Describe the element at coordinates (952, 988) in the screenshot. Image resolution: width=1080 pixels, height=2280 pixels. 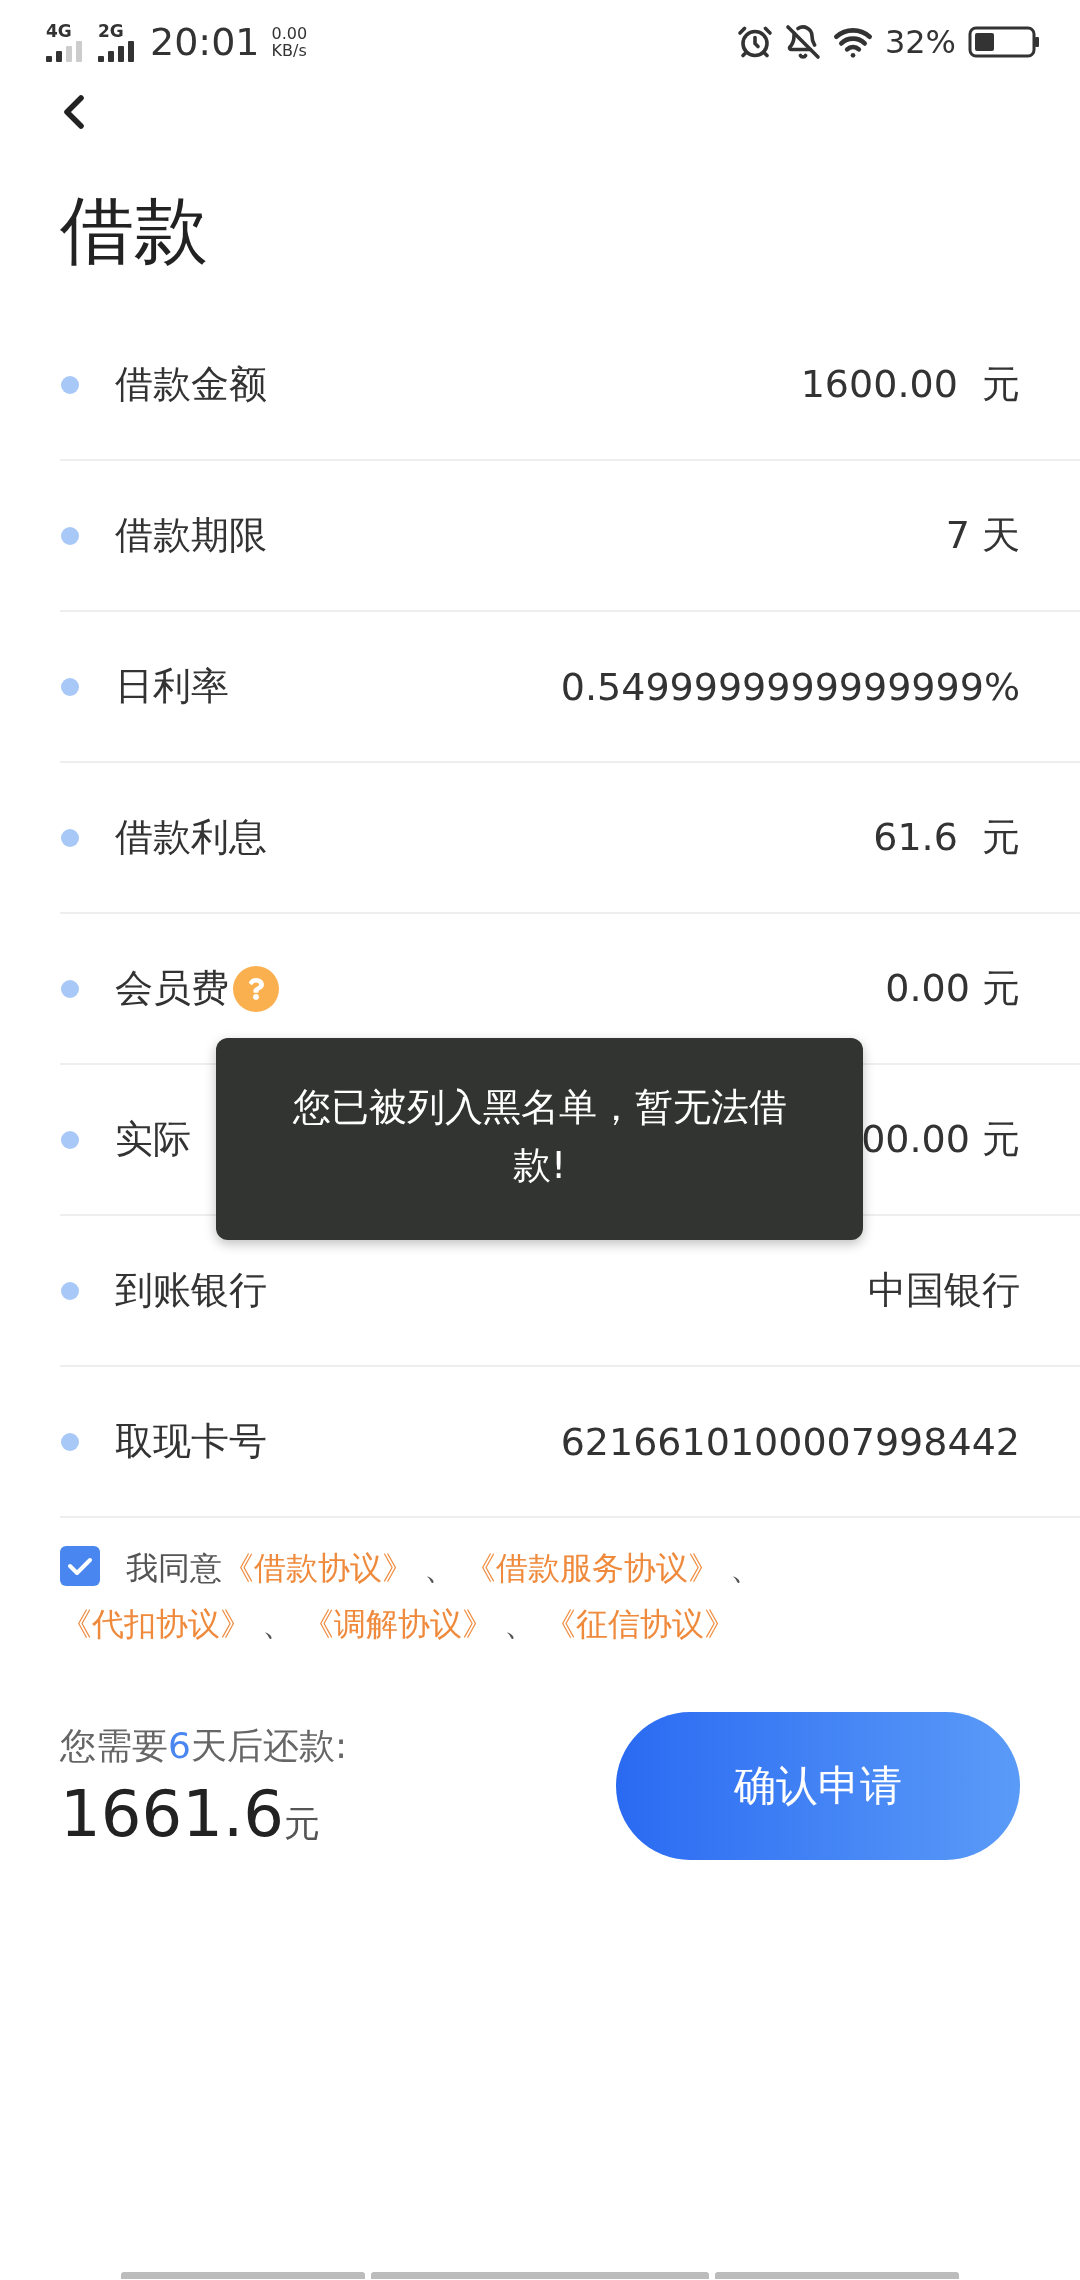
I see `row-value: 0.00 元` at that location.